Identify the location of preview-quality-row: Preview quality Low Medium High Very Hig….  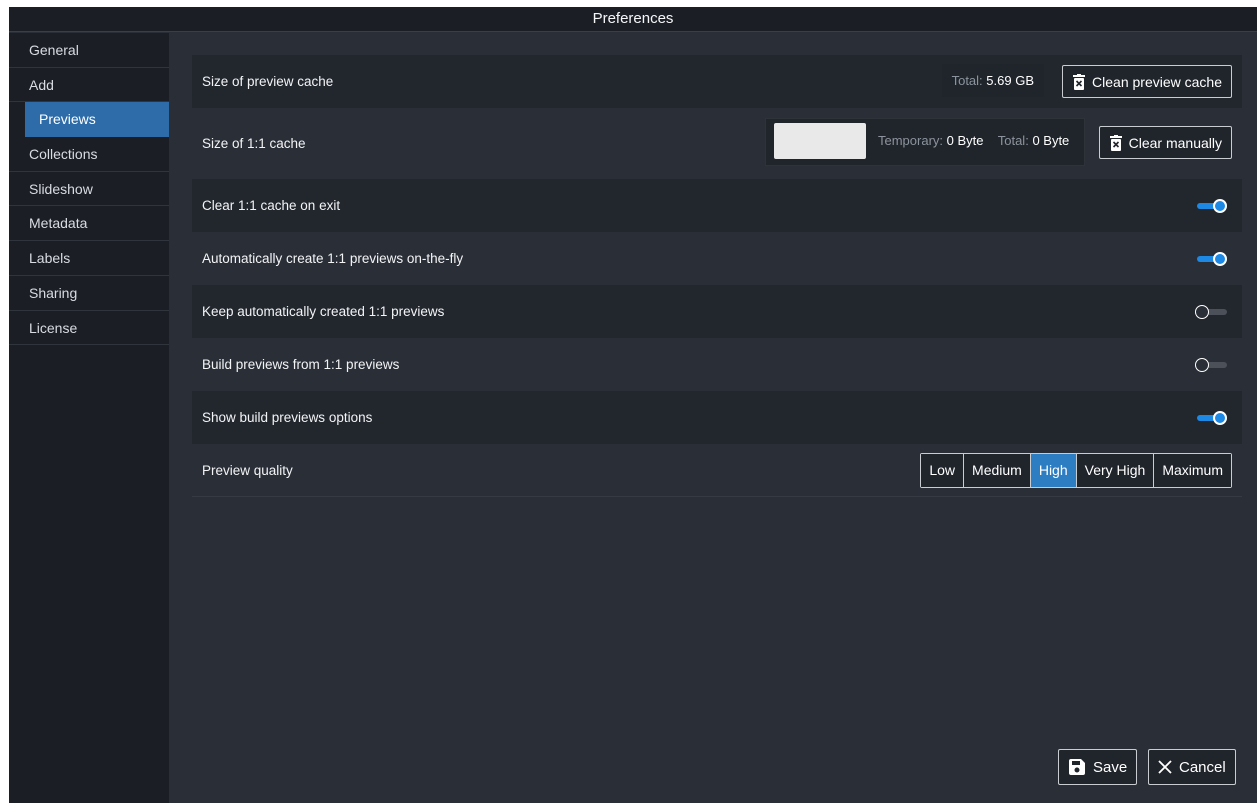
(717, 470).